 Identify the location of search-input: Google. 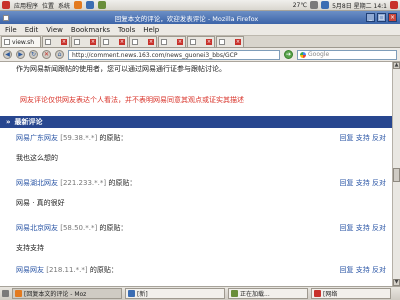
(347, 54).